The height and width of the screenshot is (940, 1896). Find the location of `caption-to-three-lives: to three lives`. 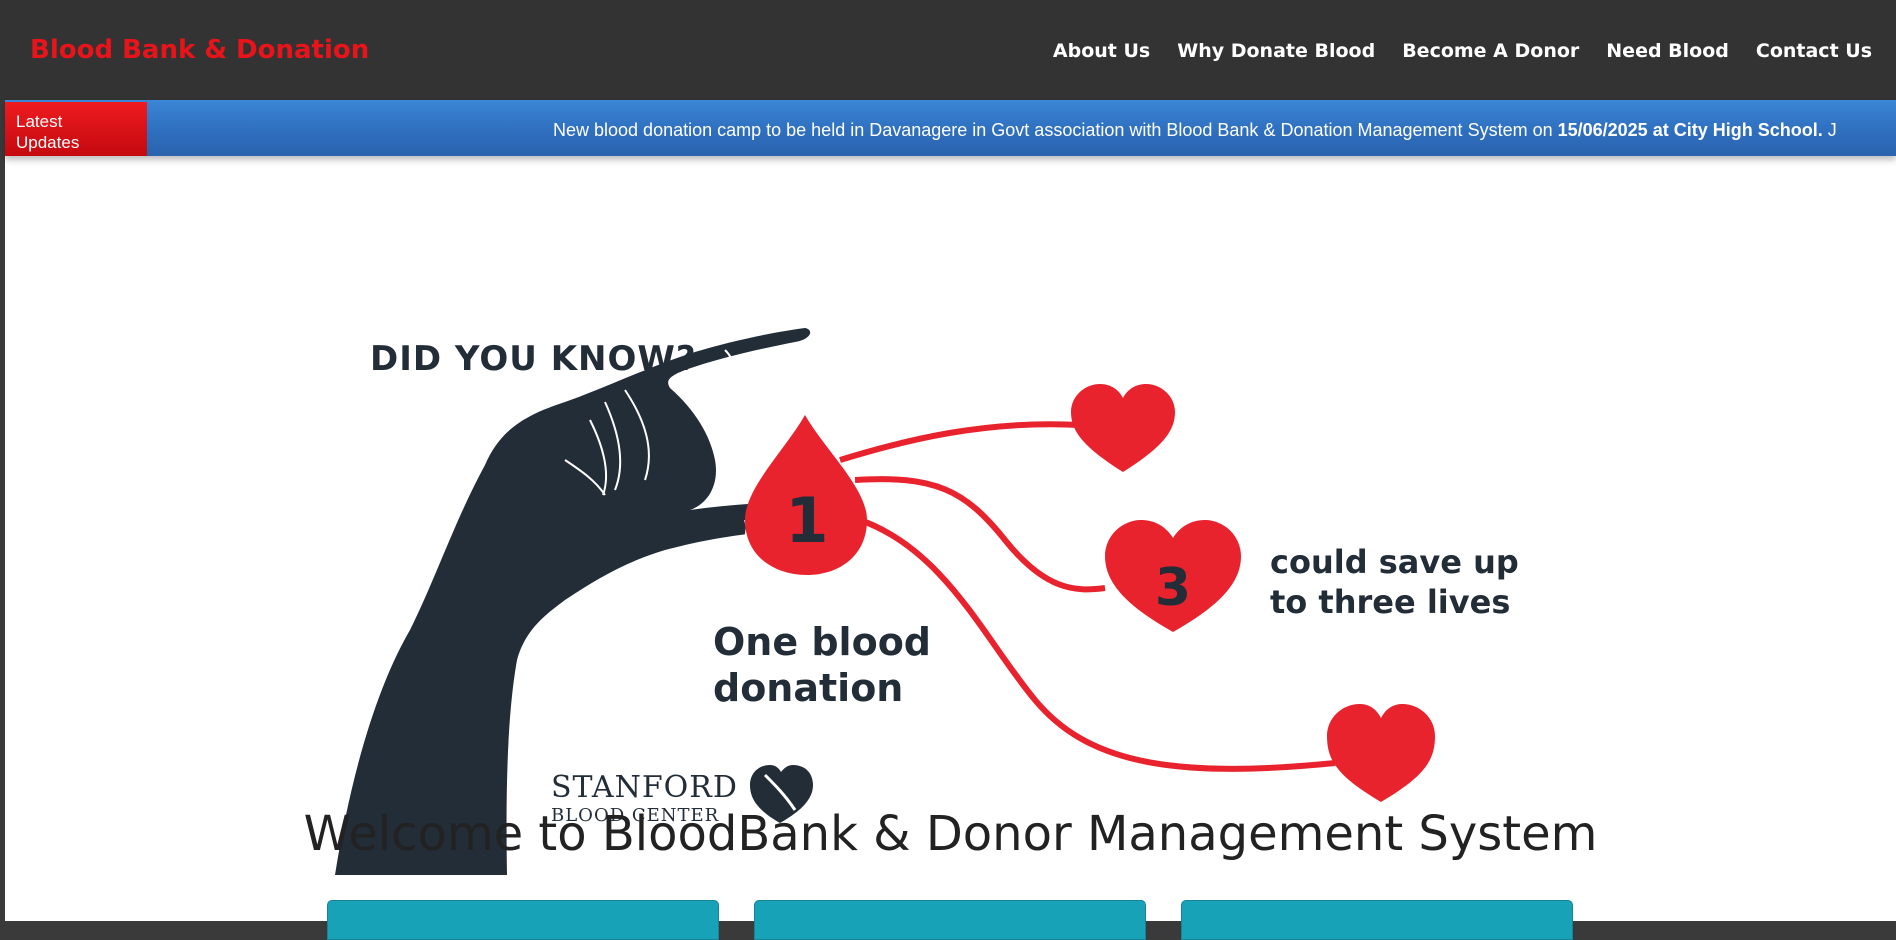

caption-to-three-lives: to three lives is located at coordinates (1390, 602).